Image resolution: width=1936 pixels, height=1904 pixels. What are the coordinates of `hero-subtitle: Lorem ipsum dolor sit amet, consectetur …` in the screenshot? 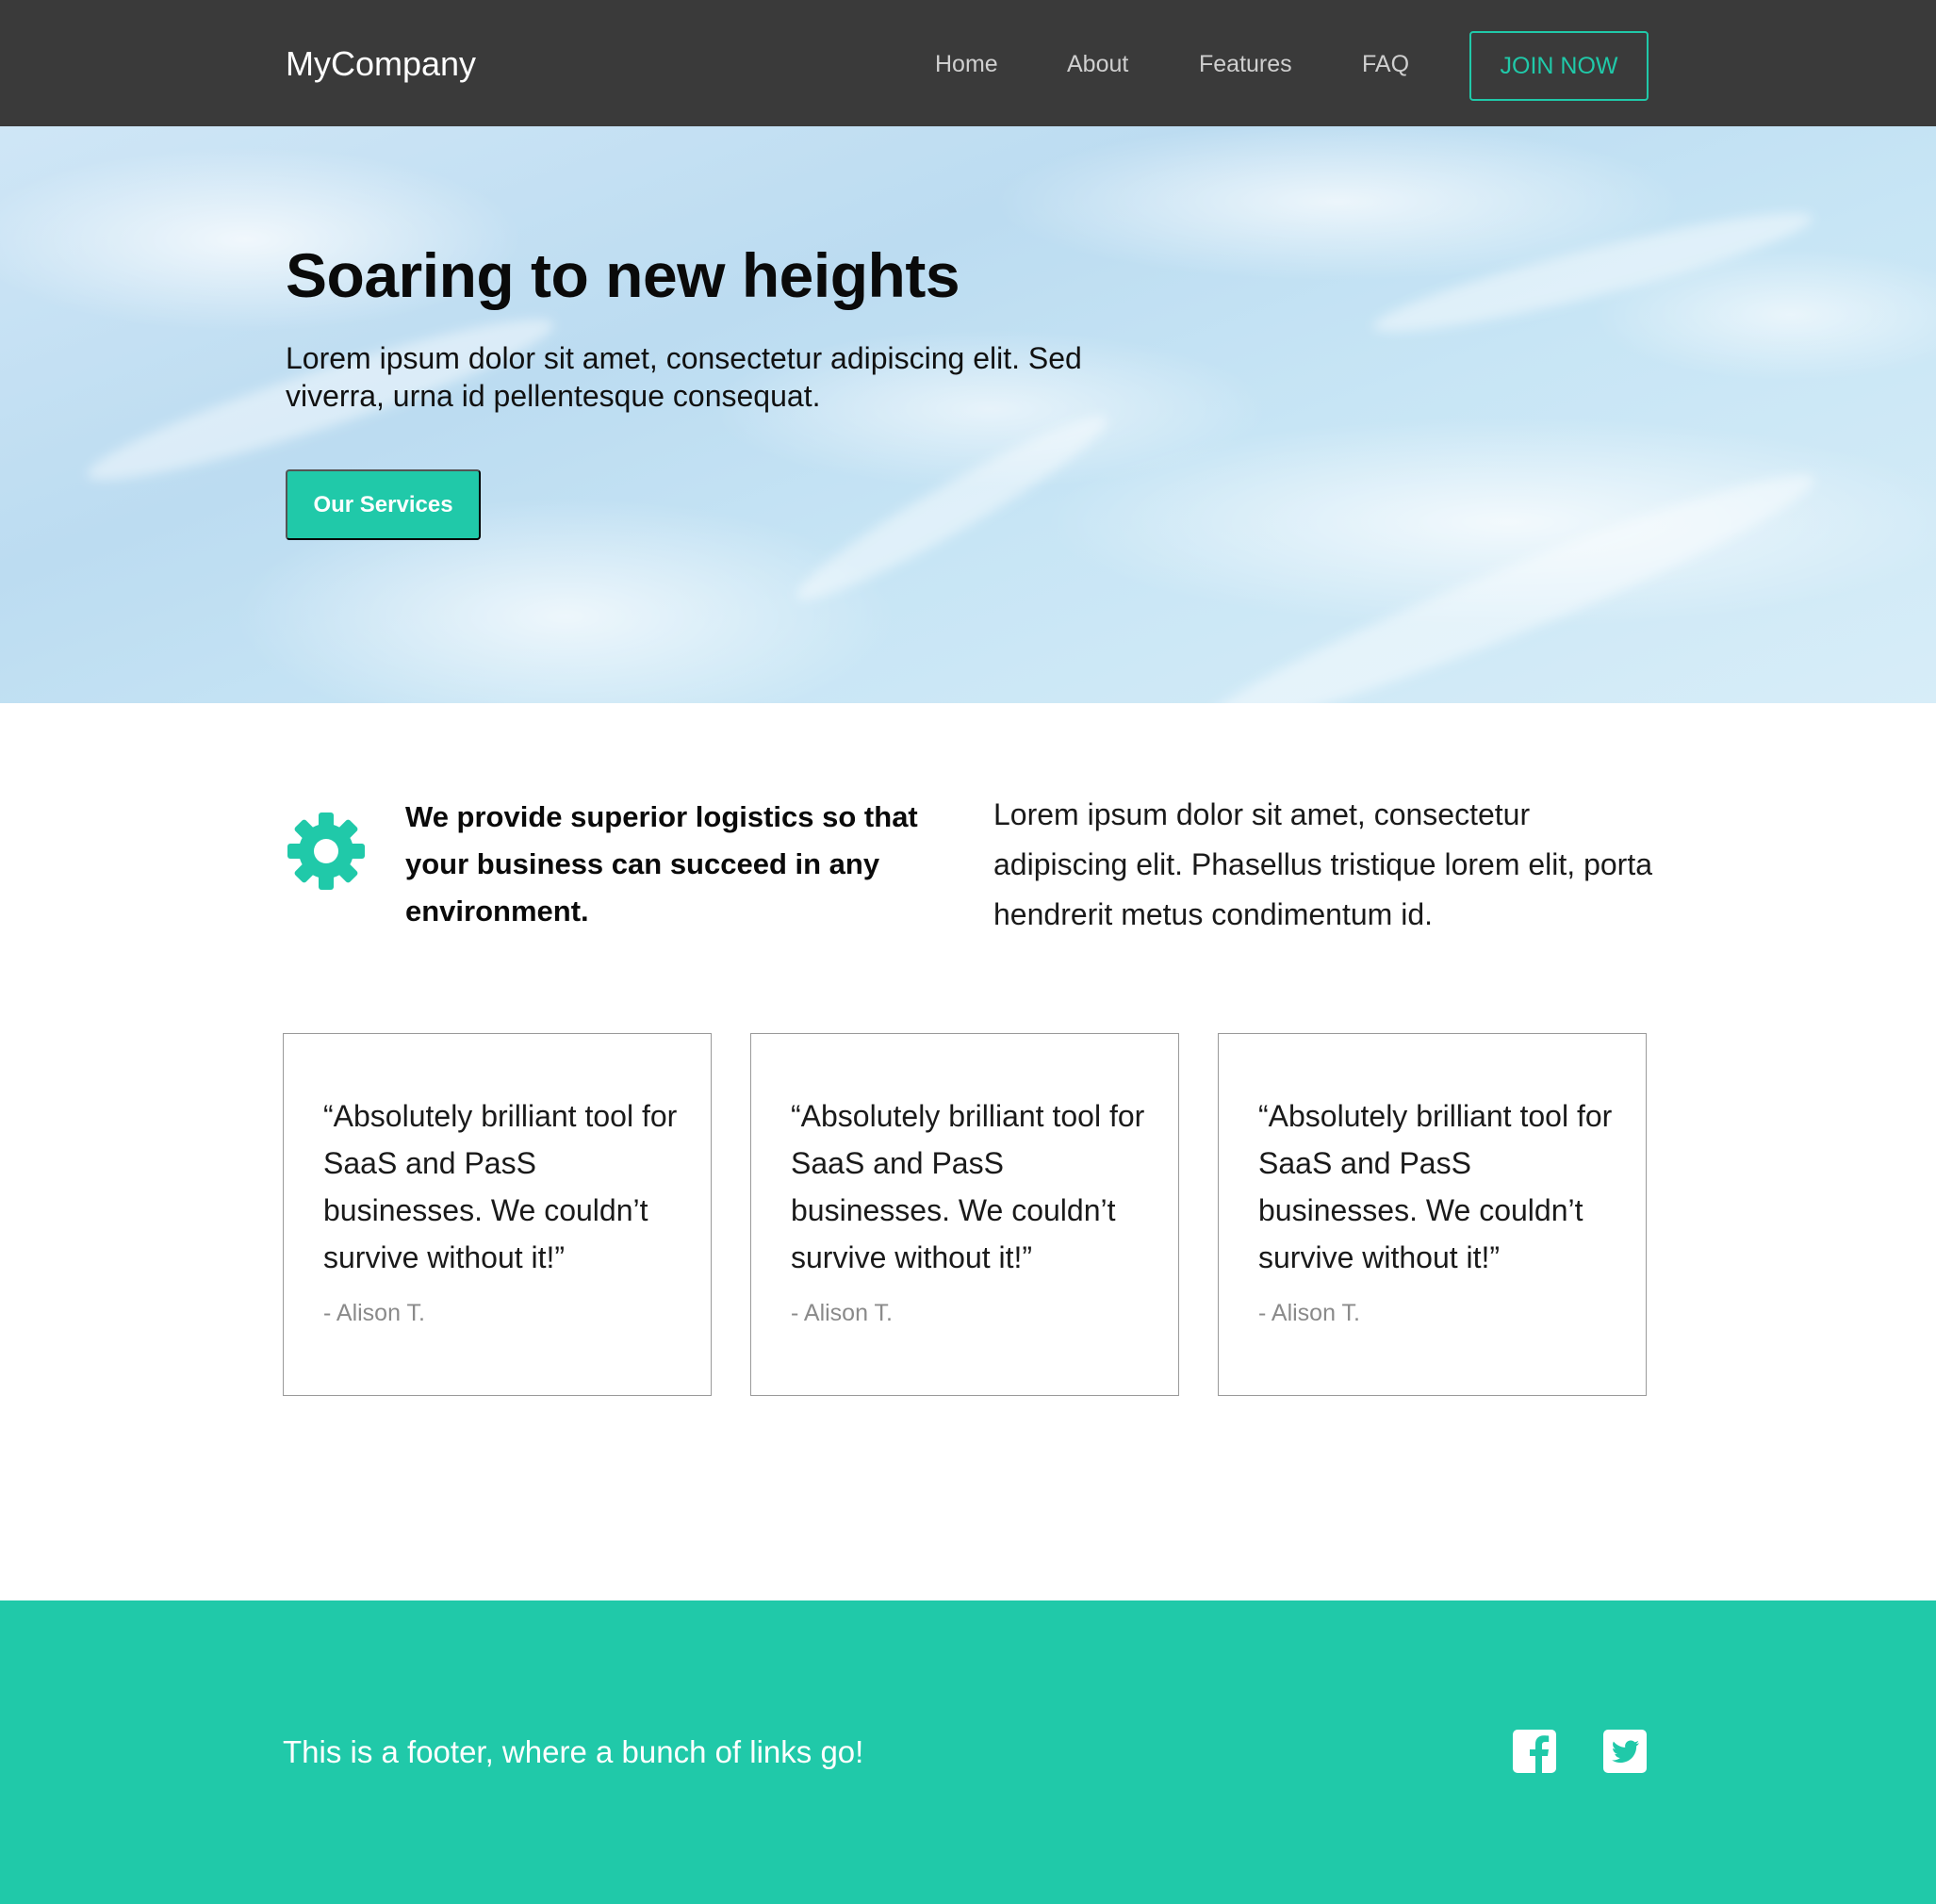 It's located at (684, 377).